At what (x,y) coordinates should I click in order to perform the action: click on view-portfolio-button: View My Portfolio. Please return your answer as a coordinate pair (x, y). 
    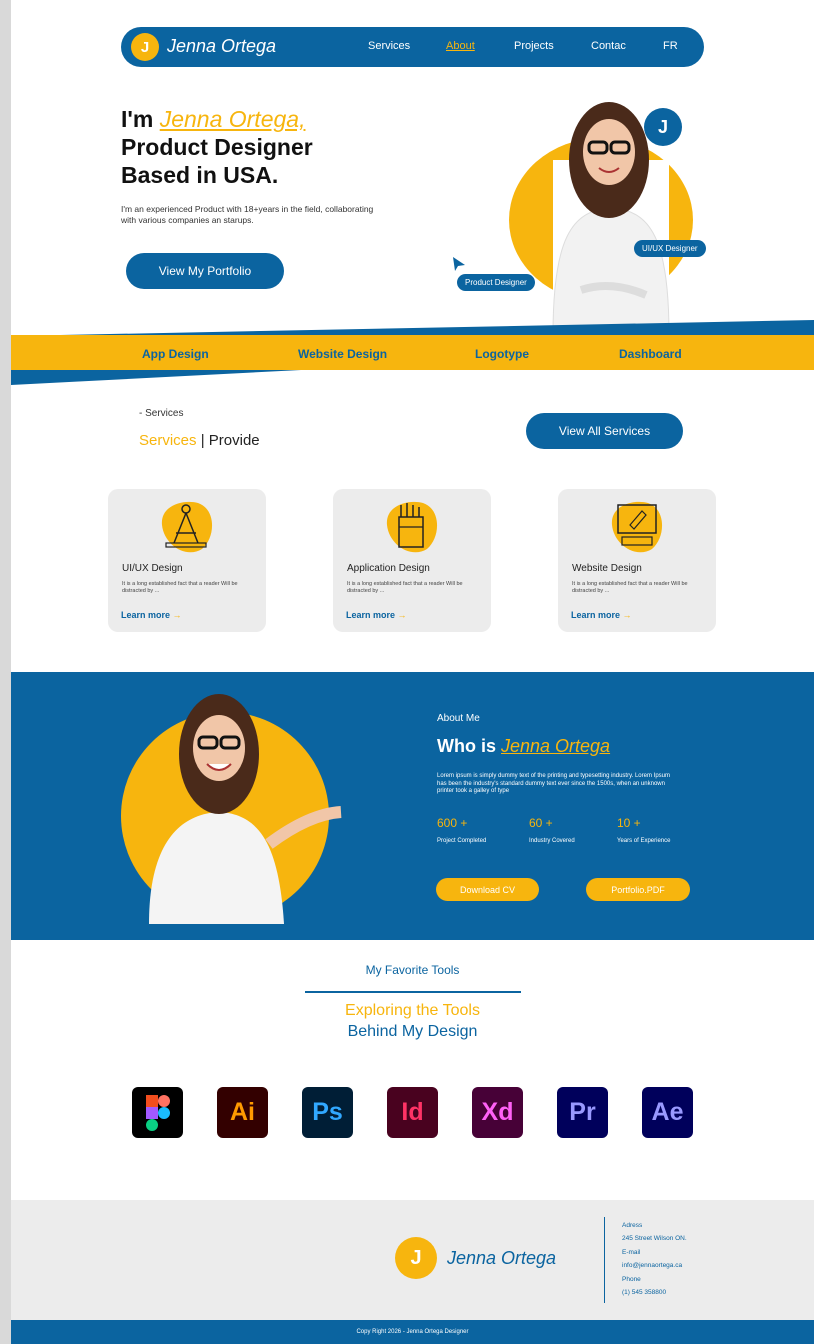
    Looking at the image, I should click on (205, 271).